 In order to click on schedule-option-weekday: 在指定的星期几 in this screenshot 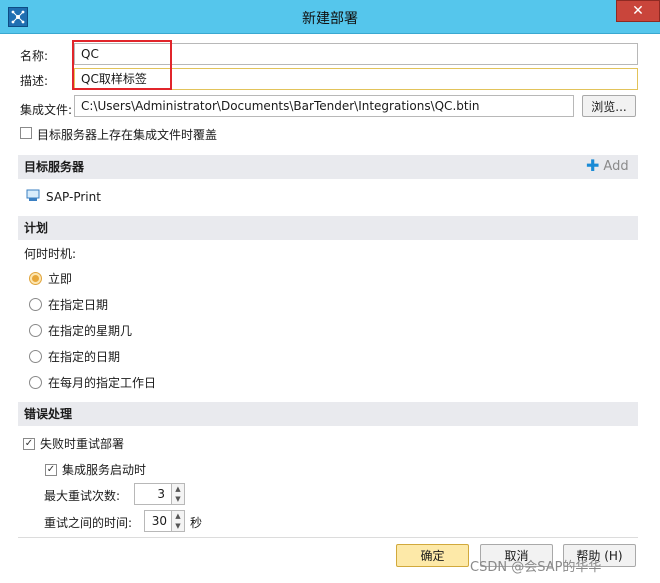, I will do `click(80, 330)`.